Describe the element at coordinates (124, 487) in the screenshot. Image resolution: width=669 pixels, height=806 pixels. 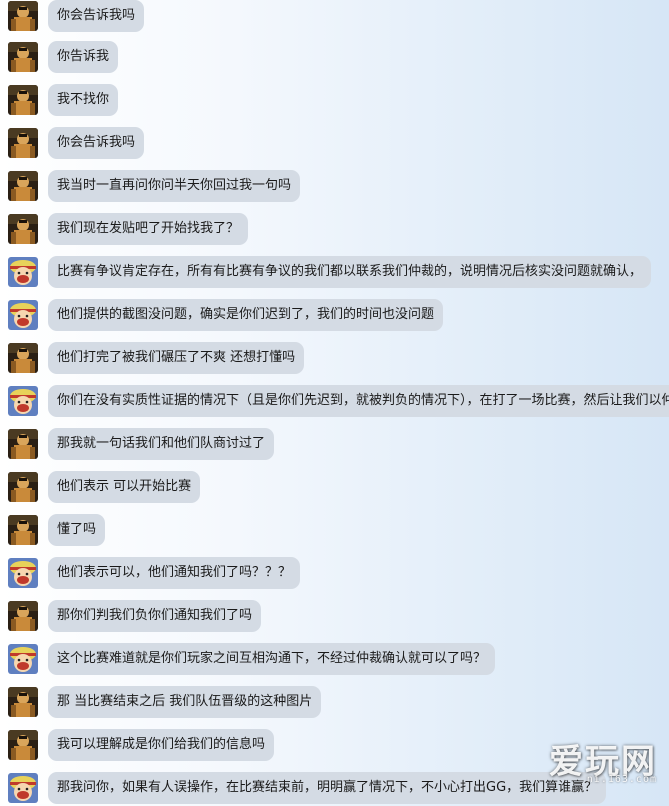
I see `message-bubble: 他们表示 可以开始比赛` at that location.